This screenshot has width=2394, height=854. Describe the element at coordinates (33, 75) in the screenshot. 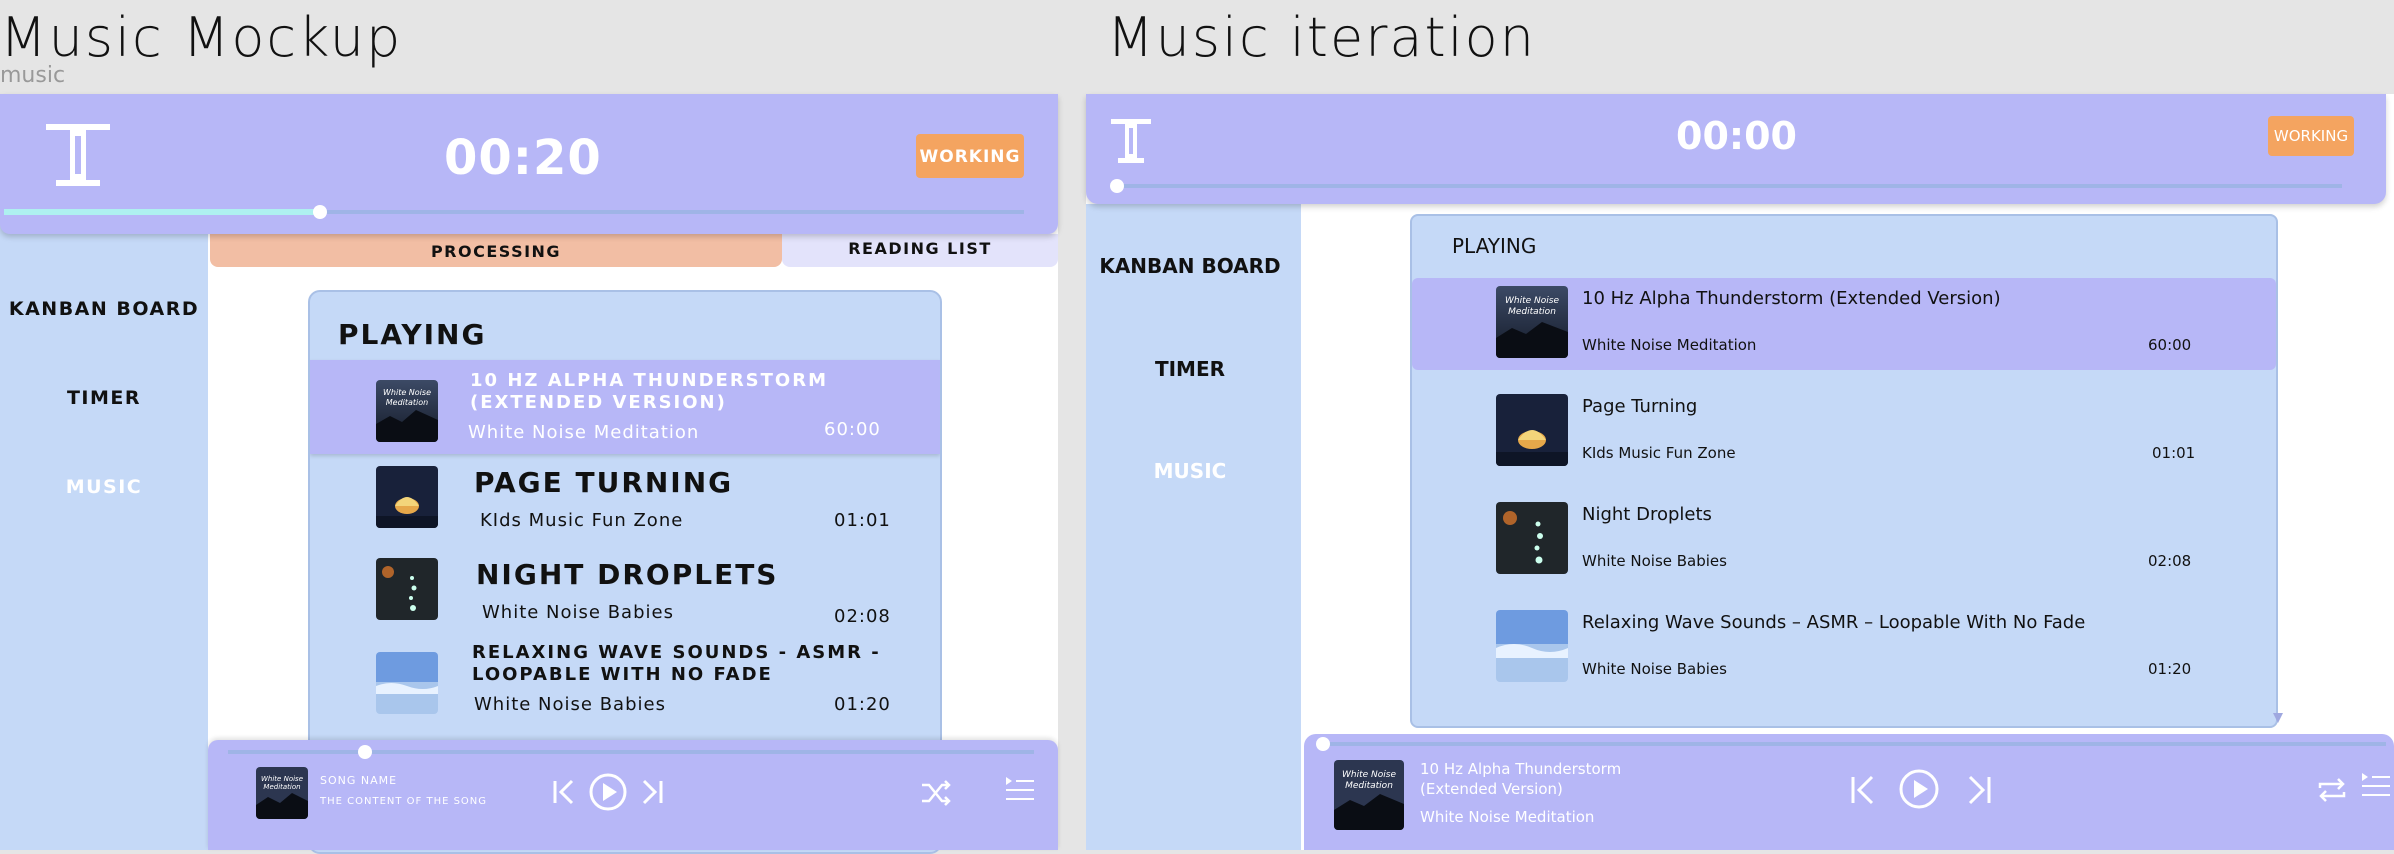

I see `mockup-frame-subtitle: music` at that location.